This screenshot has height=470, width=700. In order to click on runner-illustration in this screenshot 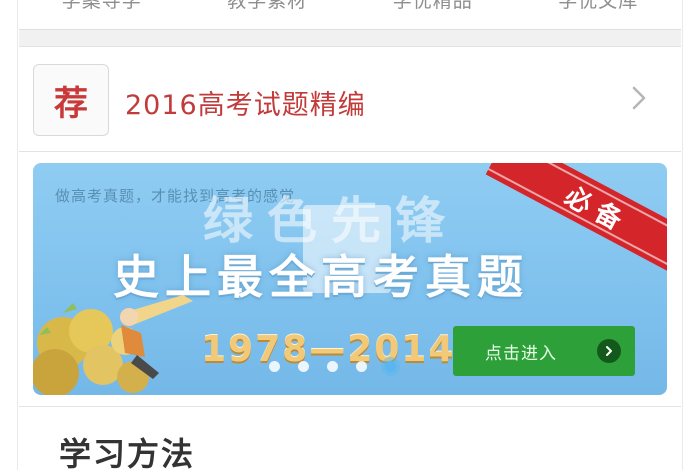, I will do `click(113, 345)`.